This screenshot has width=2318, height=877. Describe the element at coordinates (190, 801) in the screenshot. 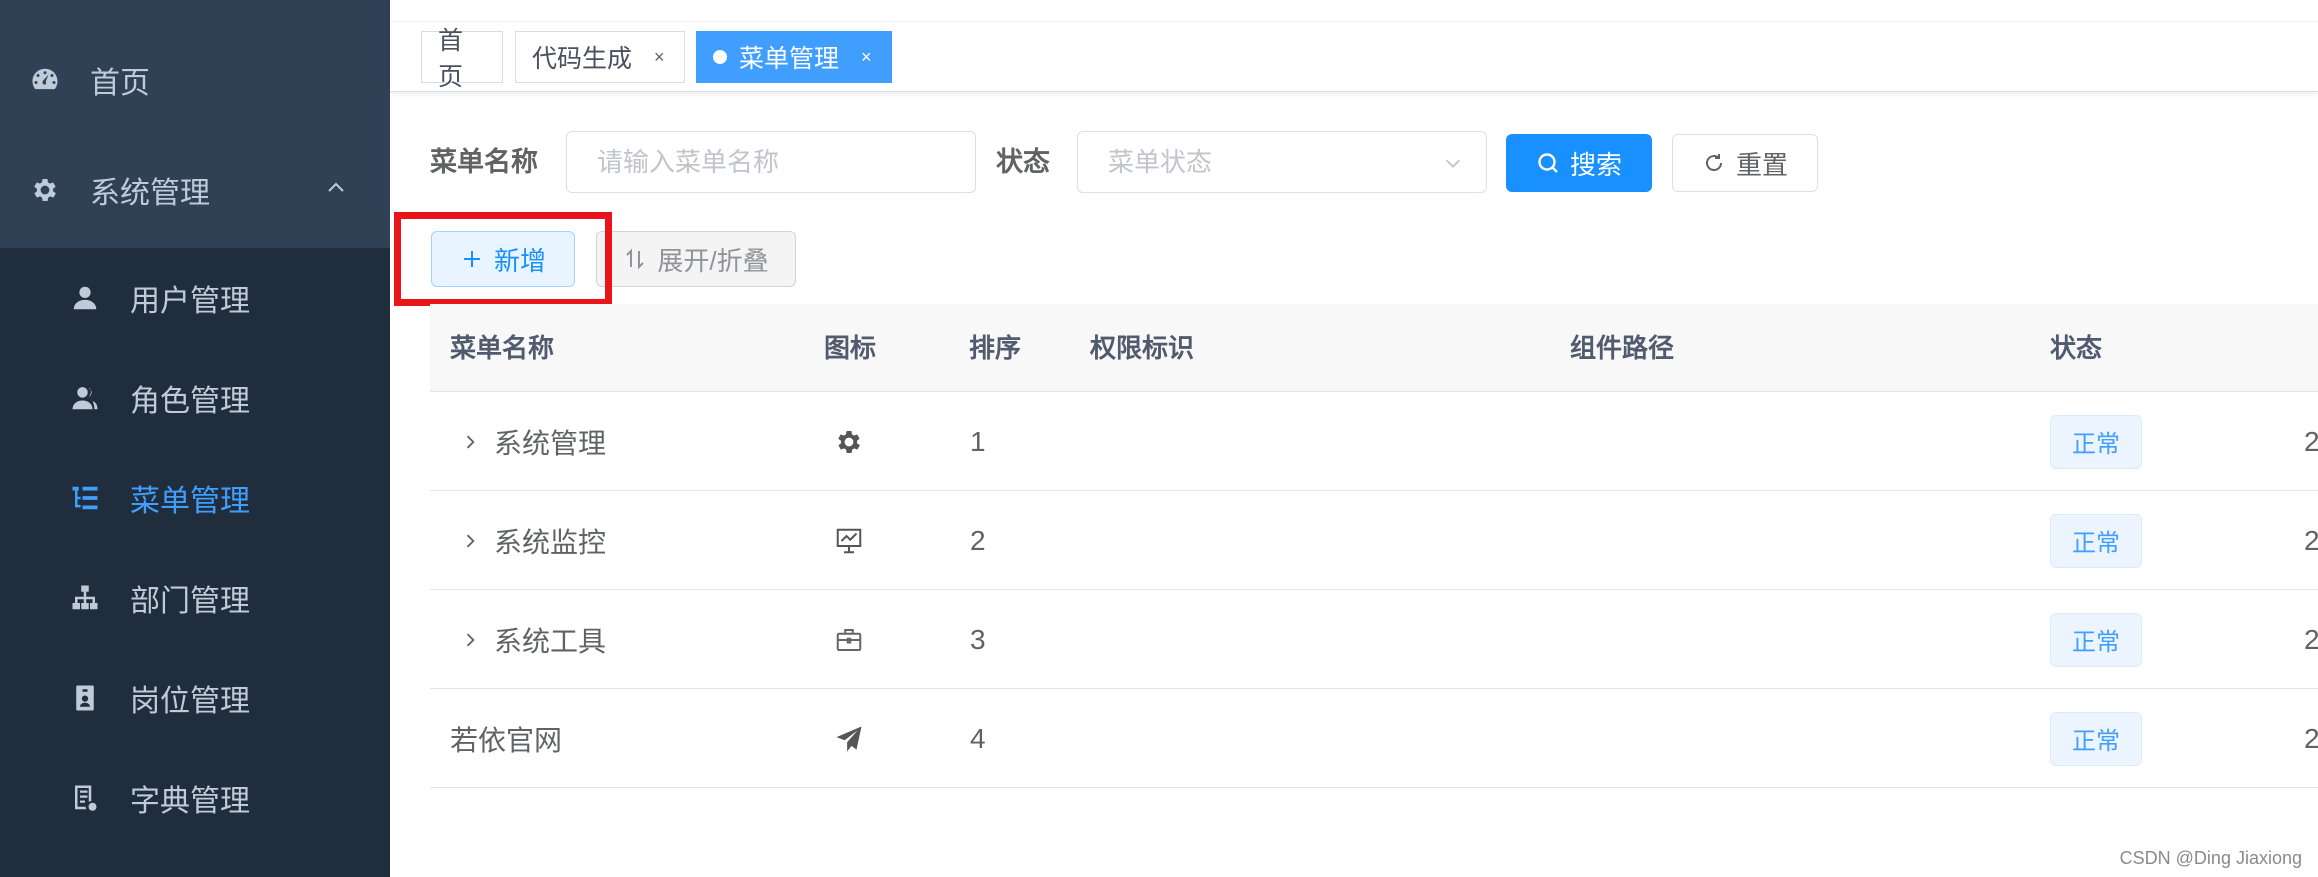

I see `sidebar-item-label: 字典管理` at that location.